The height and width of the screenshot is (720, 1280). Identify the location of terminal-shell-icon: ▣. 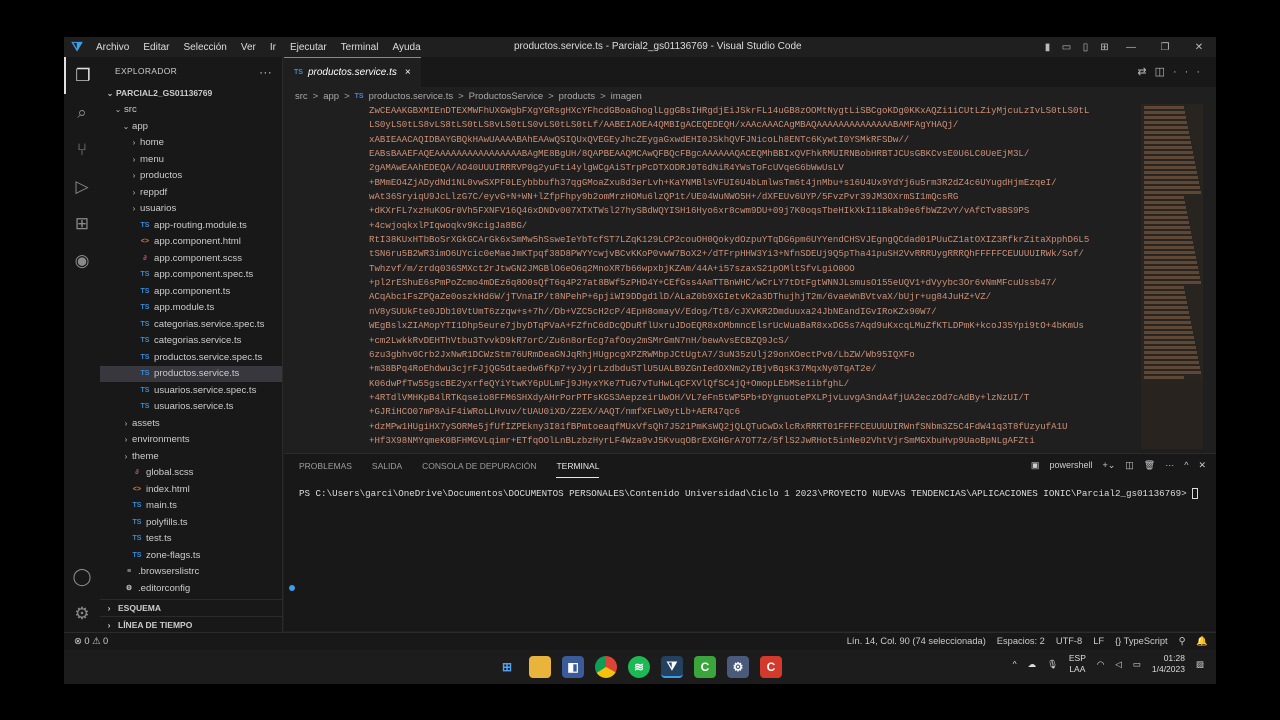
(1035, 465).